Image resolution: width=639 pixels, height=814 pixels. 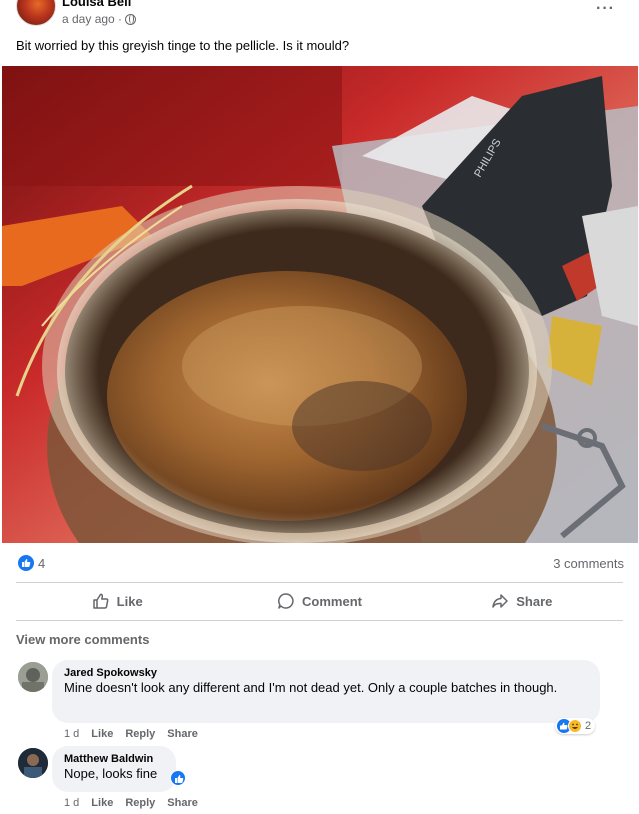 I want to click on comment-button: Comment, so click(x=319, y=601).